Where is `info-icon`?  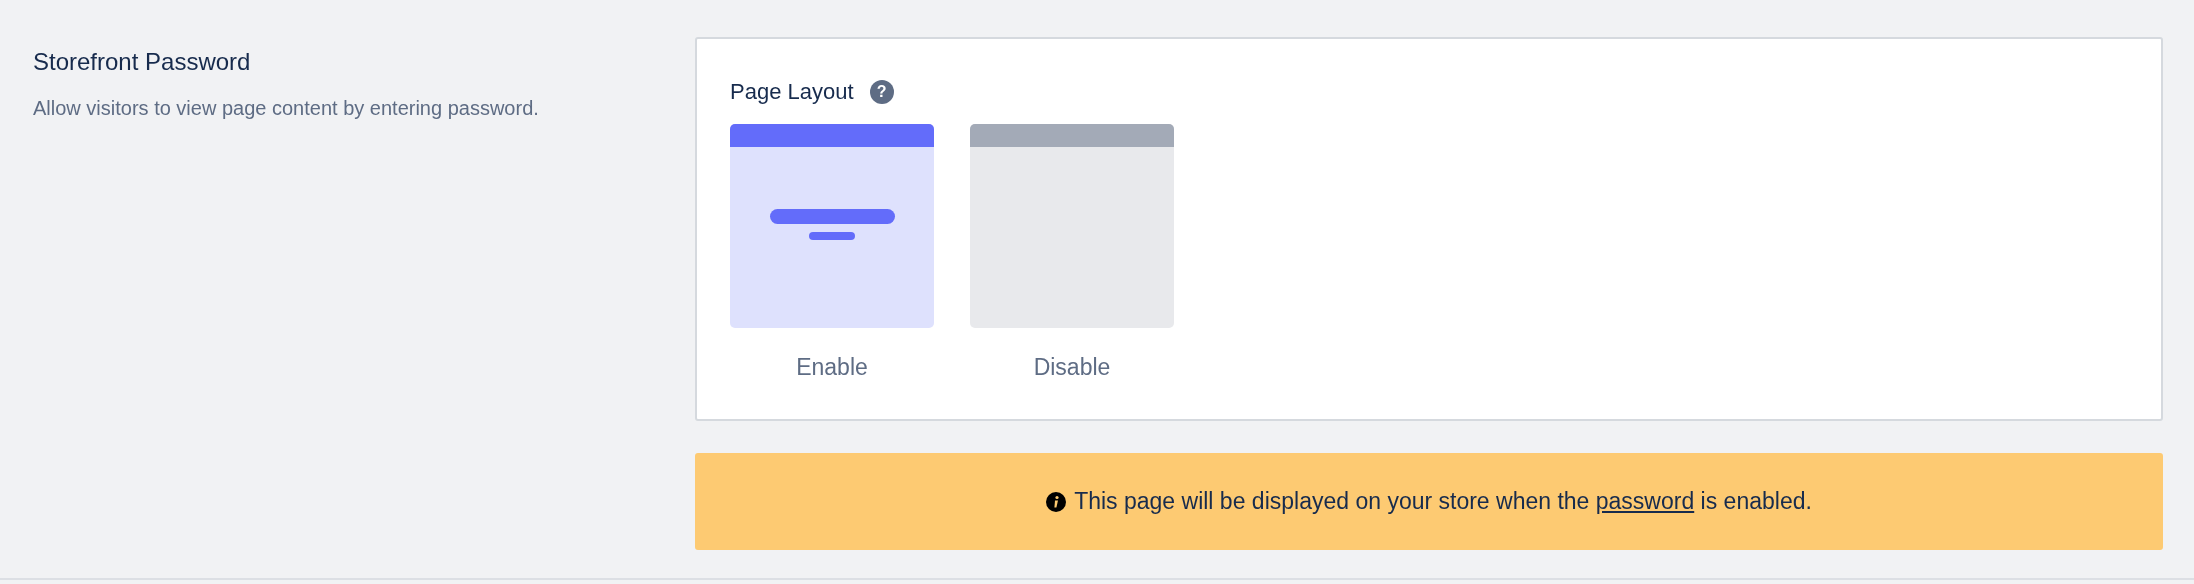
info-icon is located at coordinates (1056, 501).